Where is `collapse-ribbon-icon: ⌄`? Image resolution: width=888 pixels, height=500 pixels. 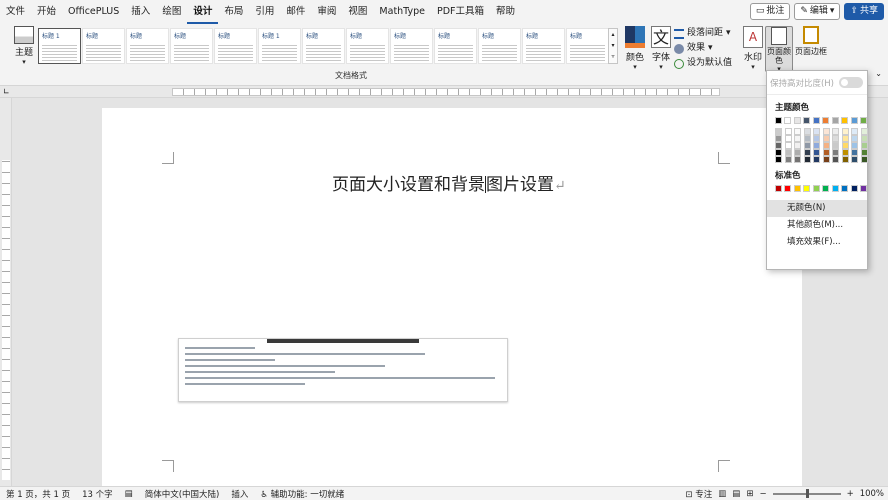
collapse-ribbon-icon: ⌄ is located at coordinates (878, 73).